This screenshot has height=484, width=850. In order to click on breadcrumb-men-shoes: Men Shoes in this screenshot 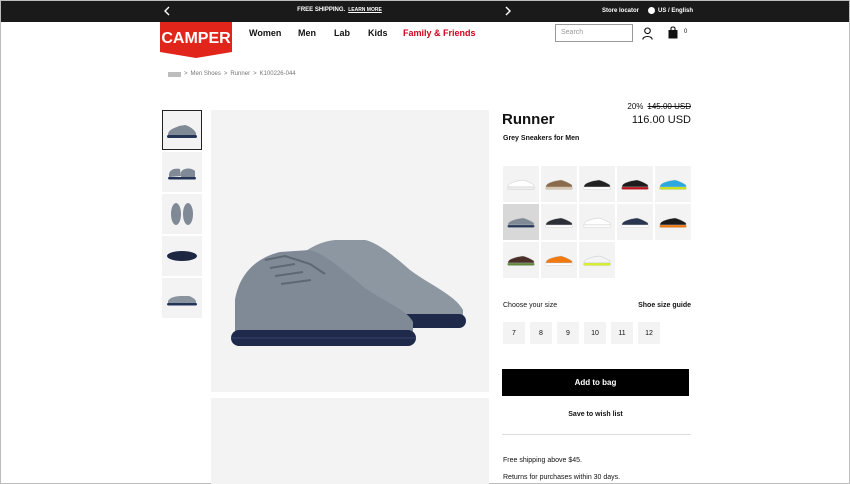, I will do `click(206, 74)`.